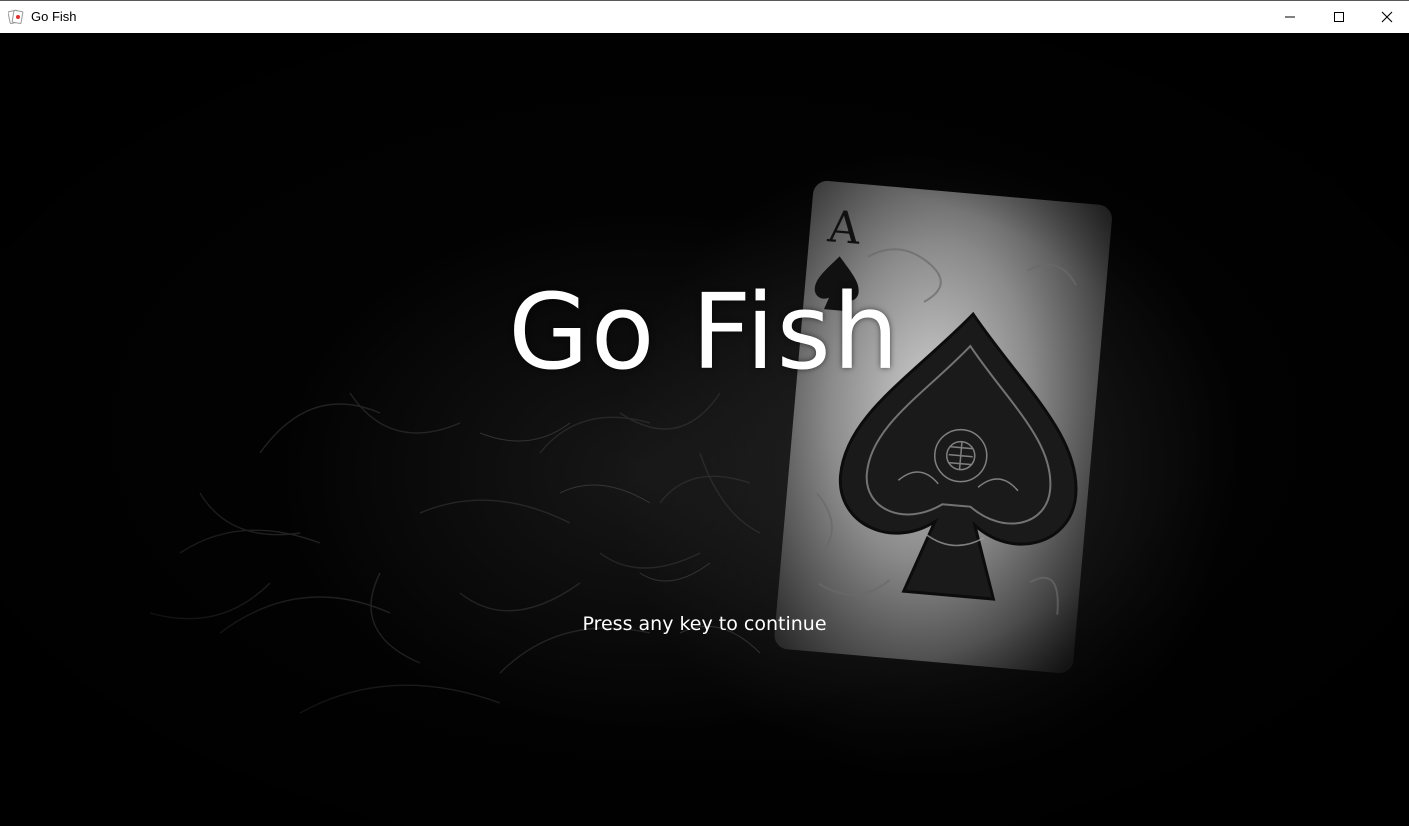 The width and height of the screenshot is (1409, 826). Describe the element at coordinates (704, 624) in the screenshot. I see `continue-prompt: Press any key to continue` at that location.